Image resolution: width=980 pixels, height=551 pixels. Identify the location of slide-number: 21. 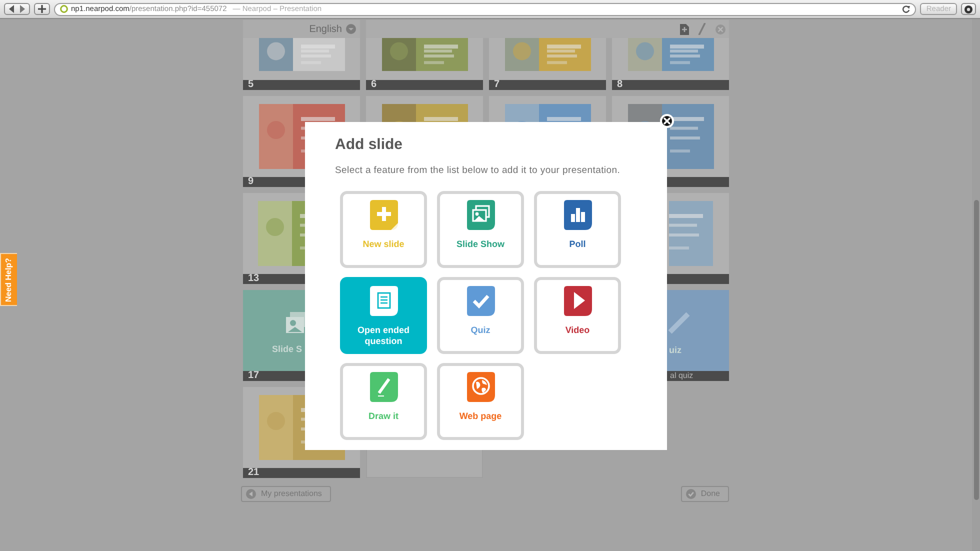
(254, 473).